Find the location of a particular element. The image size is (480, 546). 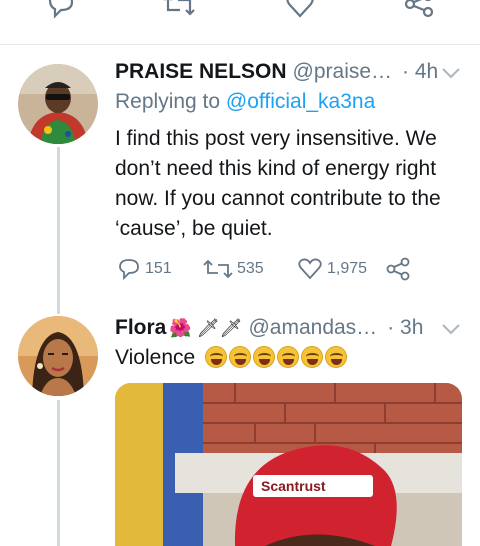

timestamp: · 4h is located at coordinates (420, 72).